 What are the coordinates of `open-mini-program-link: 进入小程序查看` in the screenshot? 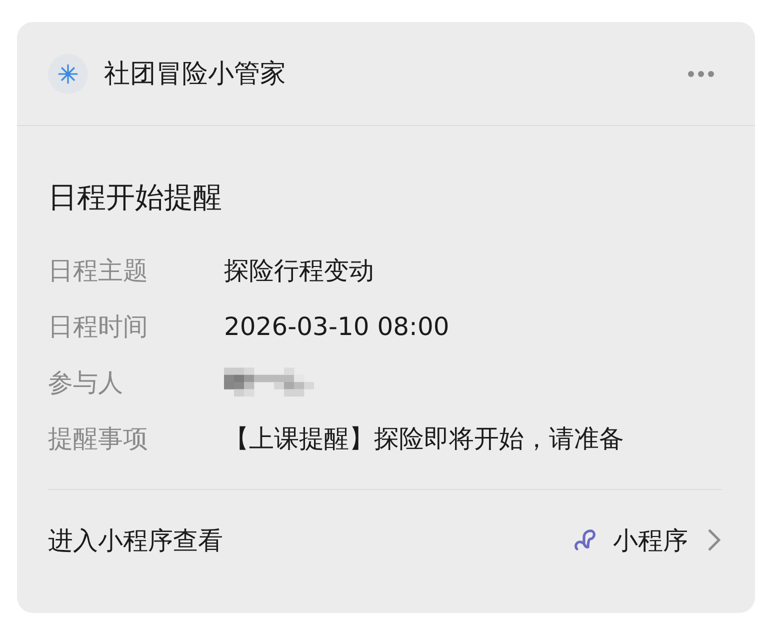 It's located at (309, 540).